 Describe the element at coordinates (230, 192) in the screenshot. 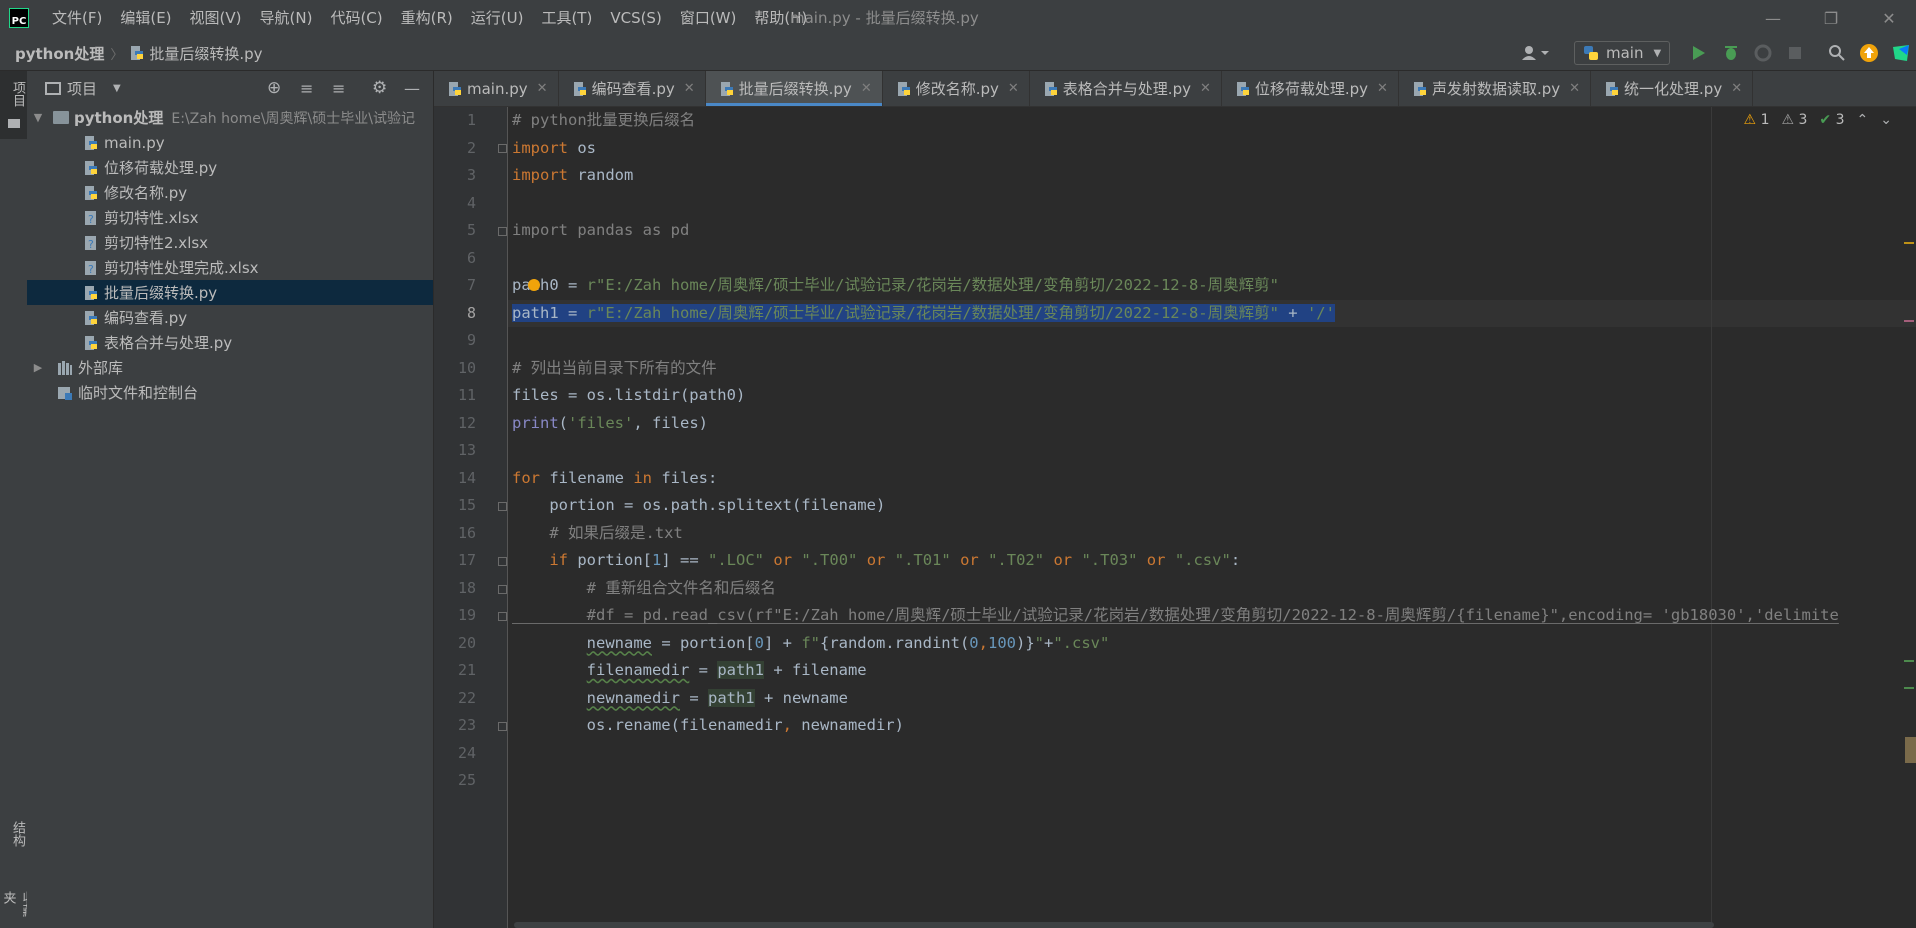

I see `tree-file-row: 修改名称.py` at that location.